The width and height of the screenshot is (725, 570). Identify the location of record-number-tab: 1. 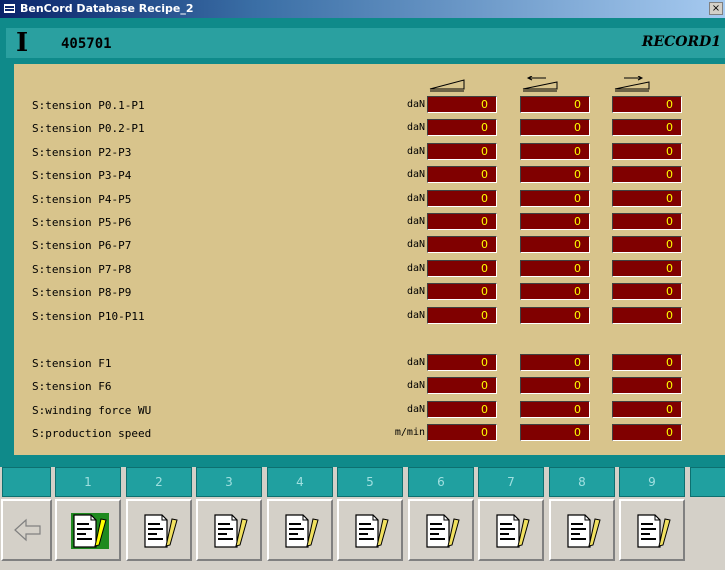
(88, 482).